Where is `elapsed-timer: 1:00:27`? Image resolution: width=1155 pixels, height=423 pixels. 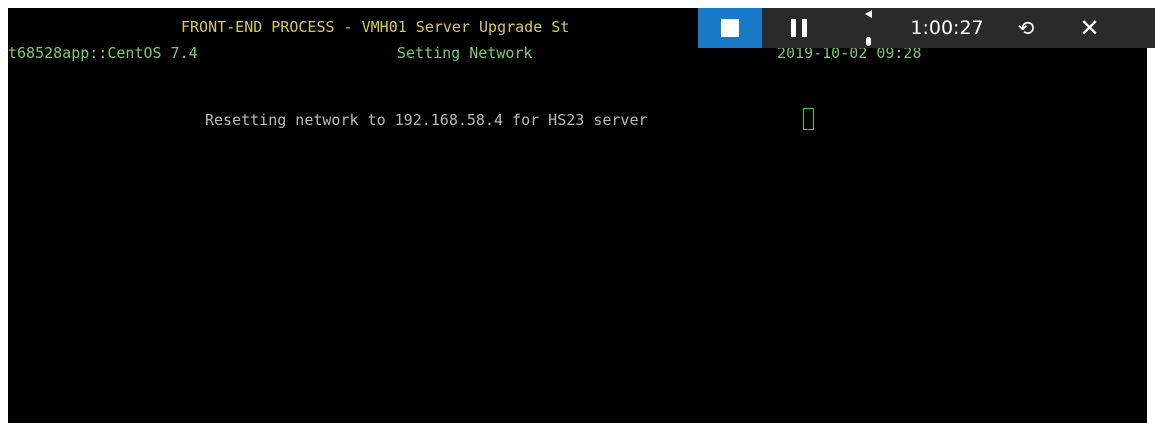 elapsed-timer: 1:00:27 is located at coordinates (947, 28).